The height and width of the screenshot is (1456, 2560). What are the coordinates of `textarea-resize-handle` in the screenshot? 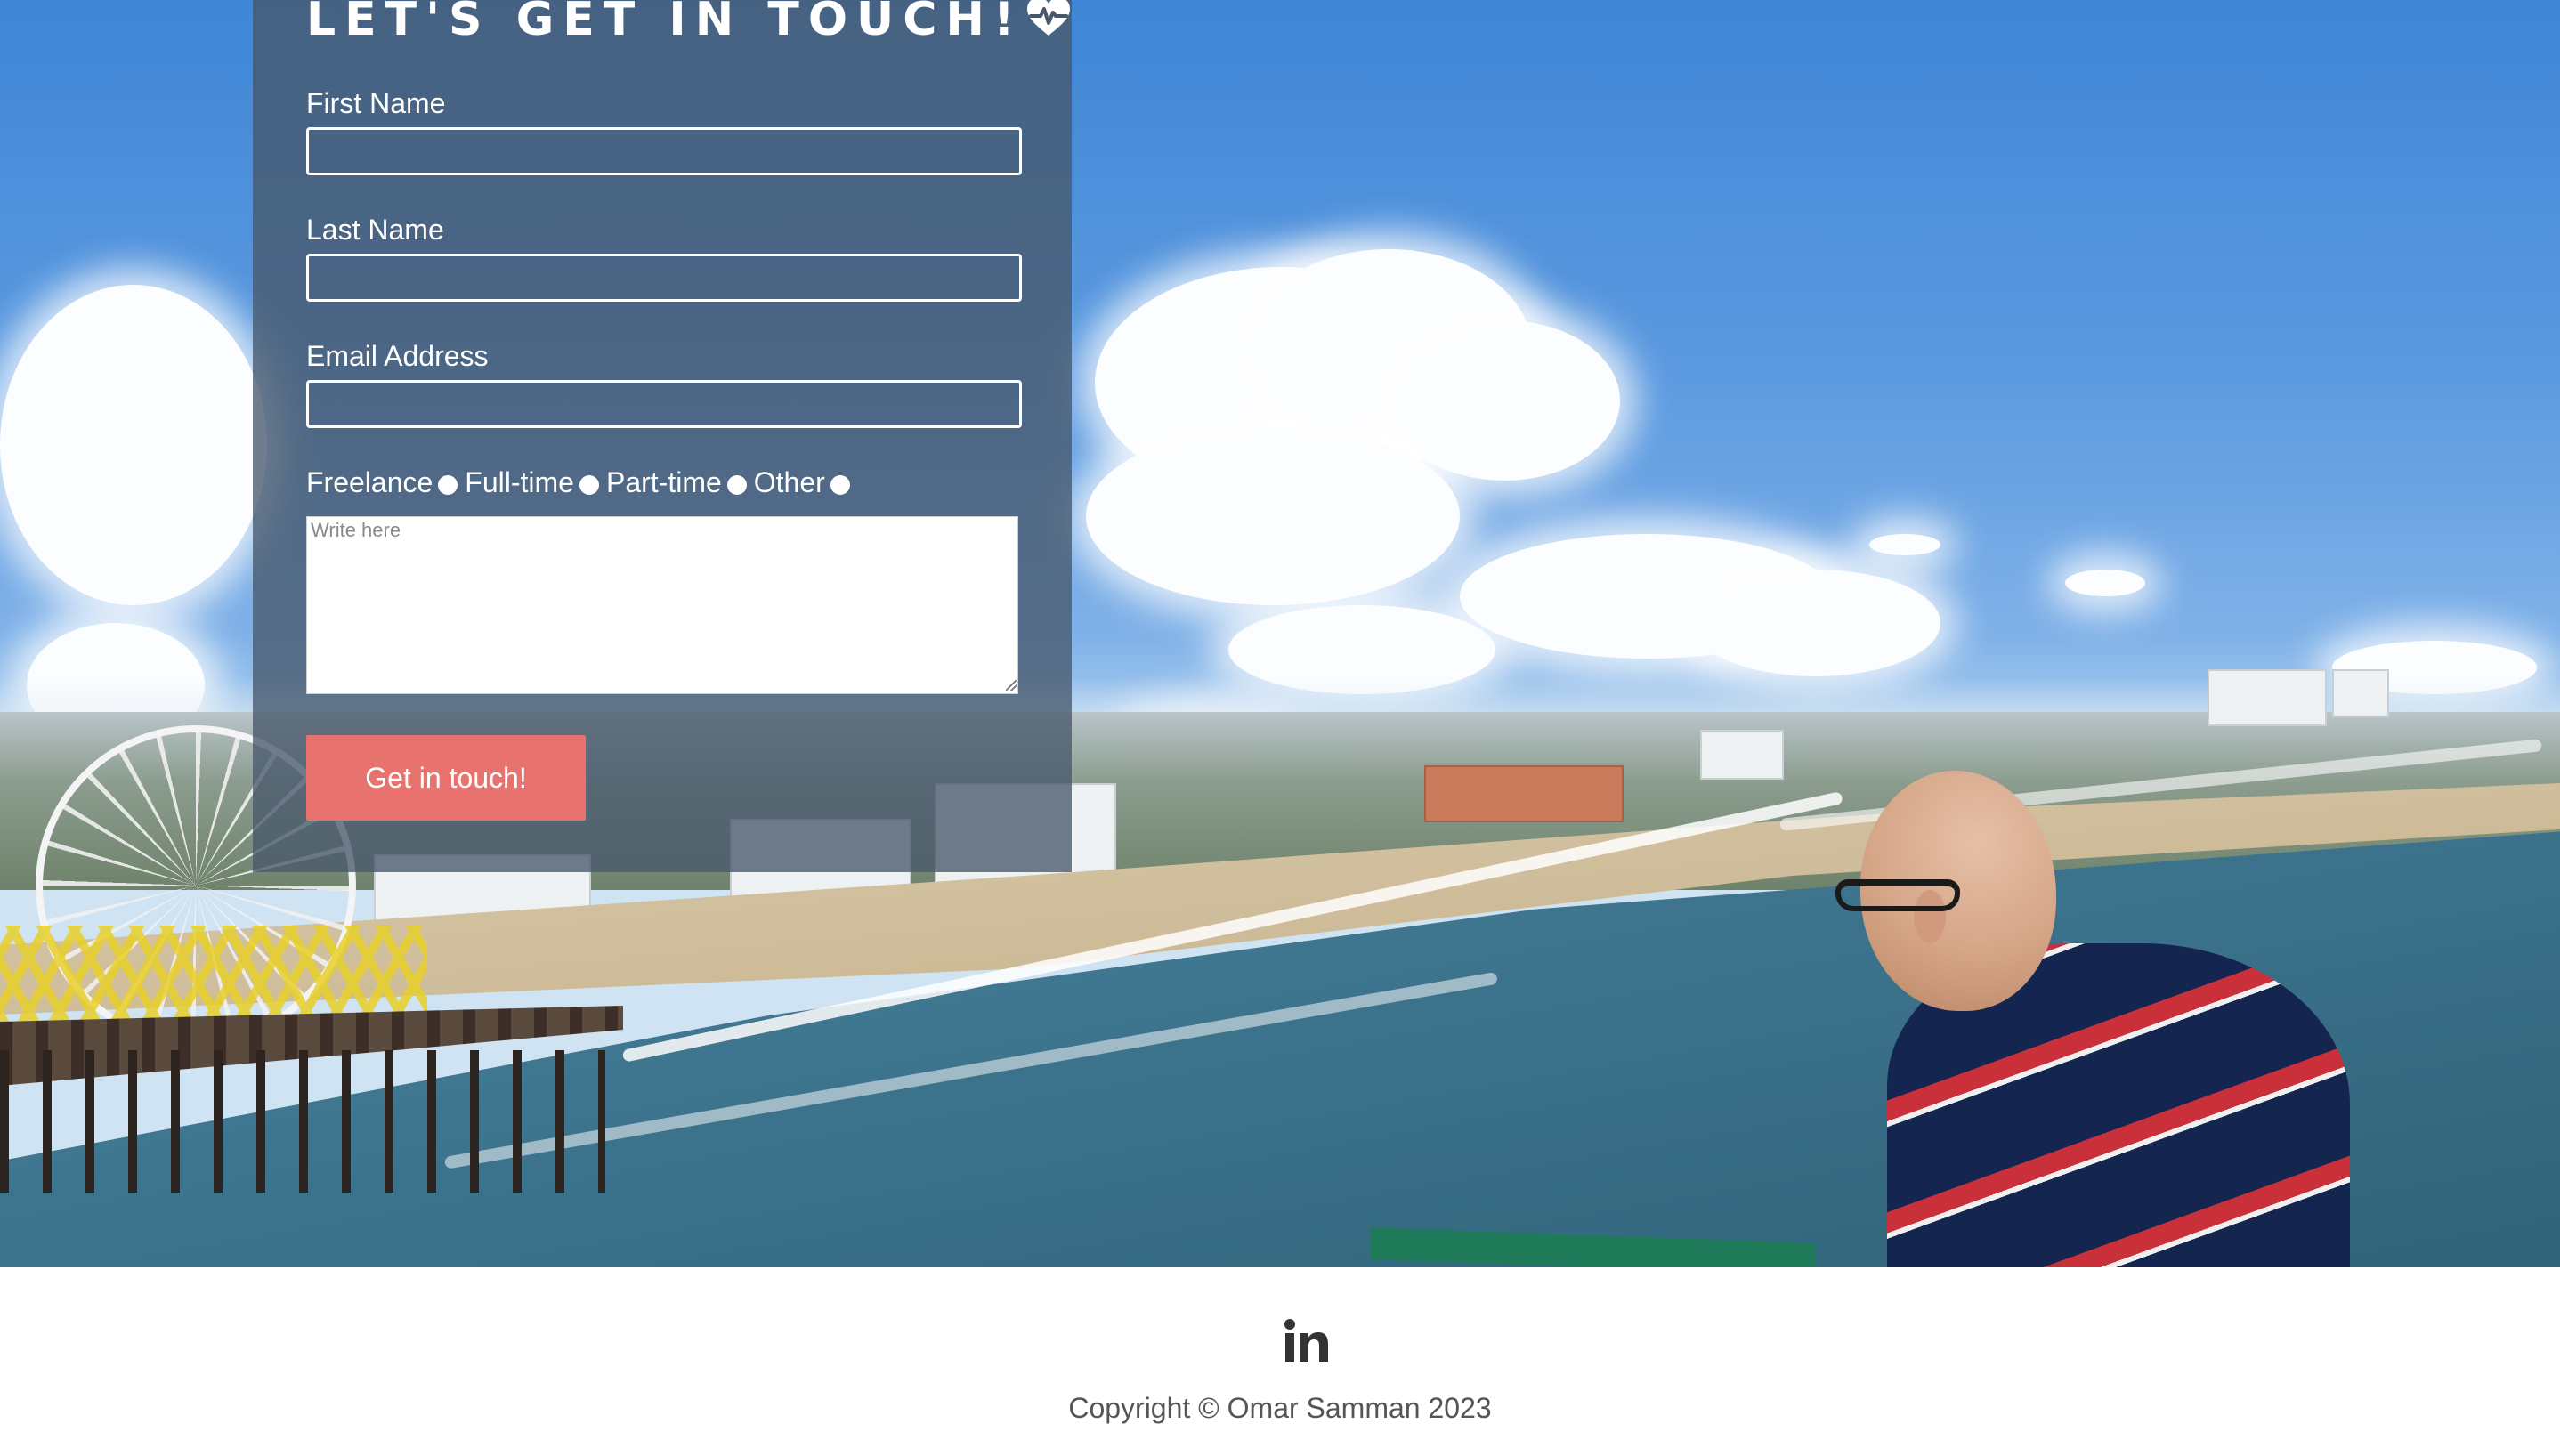 It's located at (1012, 685).